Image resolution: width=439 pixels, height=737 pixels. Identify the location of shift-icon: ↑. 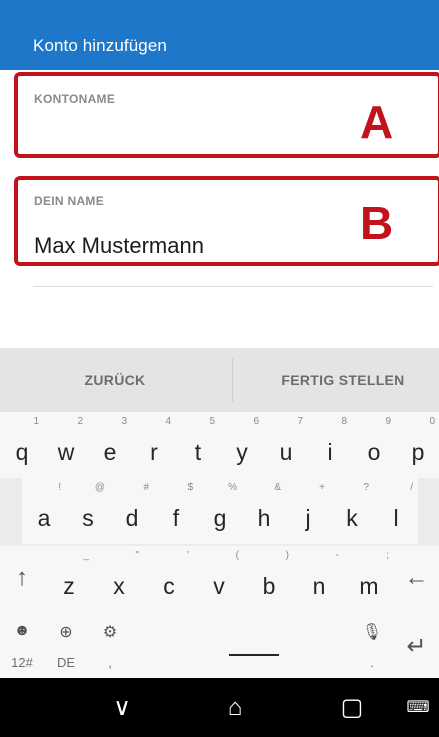
(22, 577).